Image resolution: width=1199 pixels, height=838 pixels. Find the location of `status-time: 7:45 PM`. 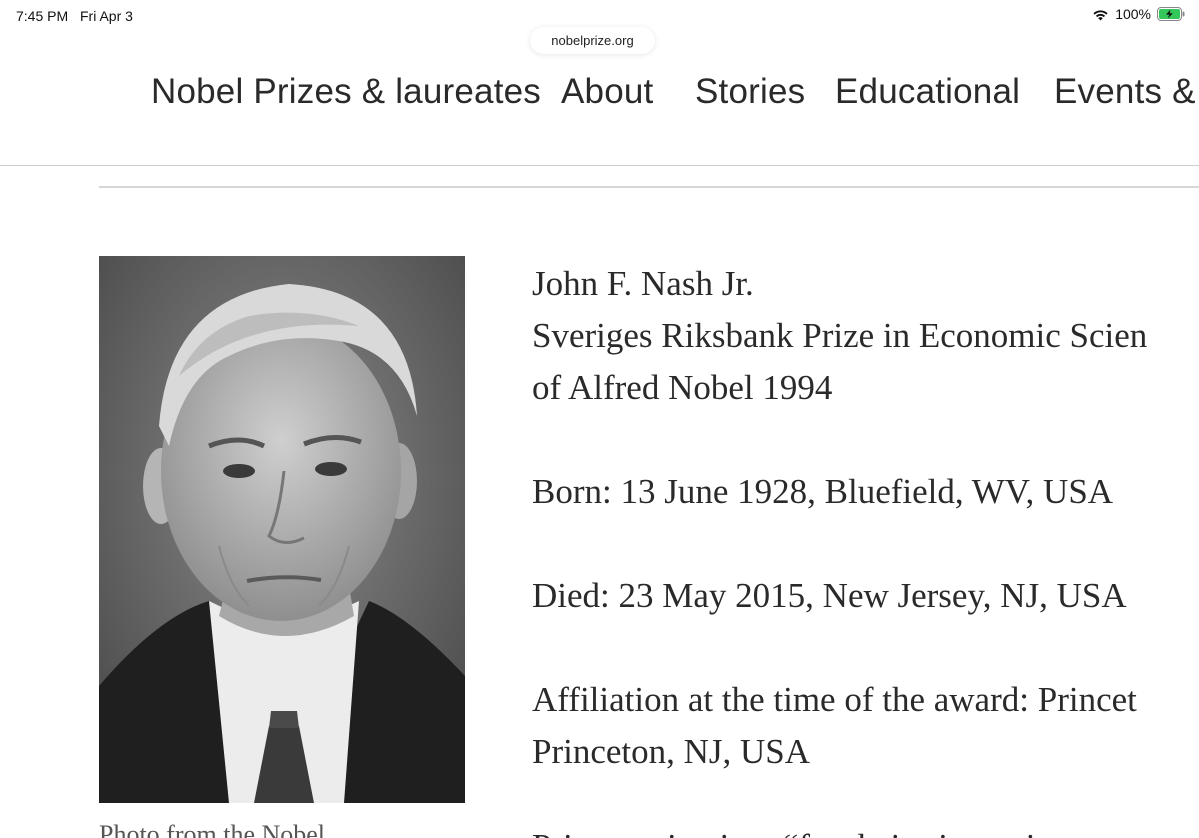

status-time: 7:45 PM is located at coordinates (42, 16).